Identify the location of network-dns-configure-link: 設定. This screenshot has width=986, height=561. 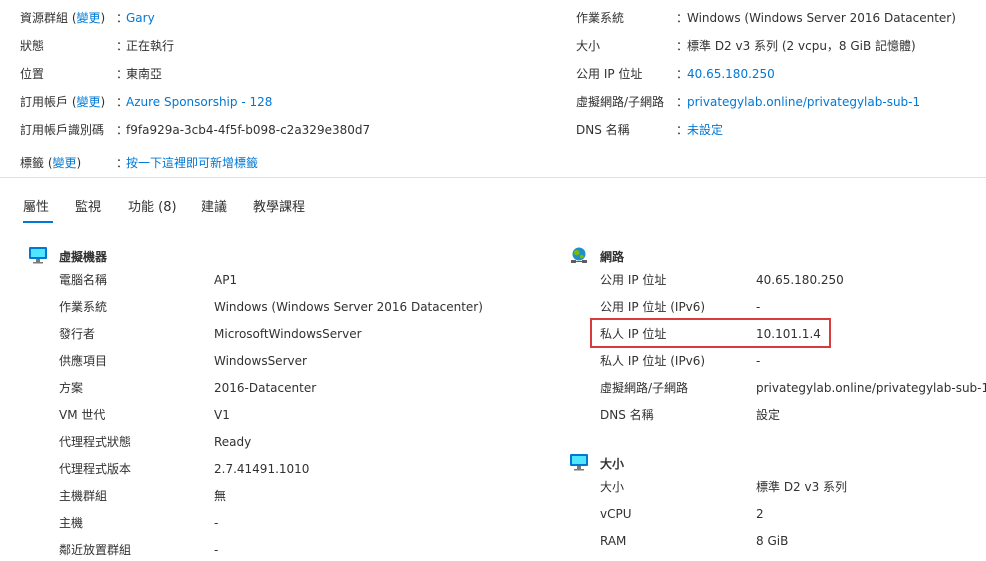
(768, 415).